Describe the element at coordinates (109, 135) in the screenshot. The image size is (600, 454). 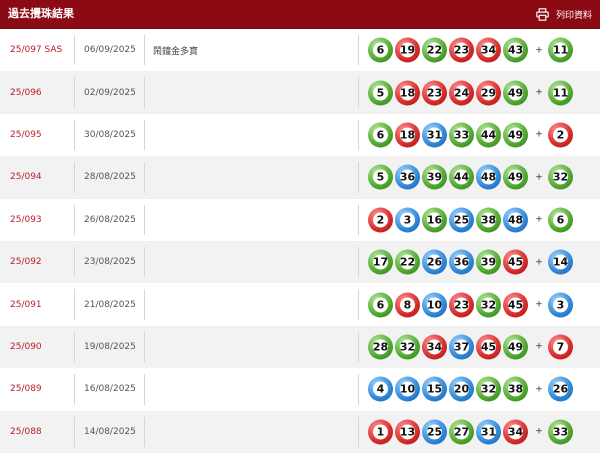
I see `draw-date: 30/08/2025` at that location.